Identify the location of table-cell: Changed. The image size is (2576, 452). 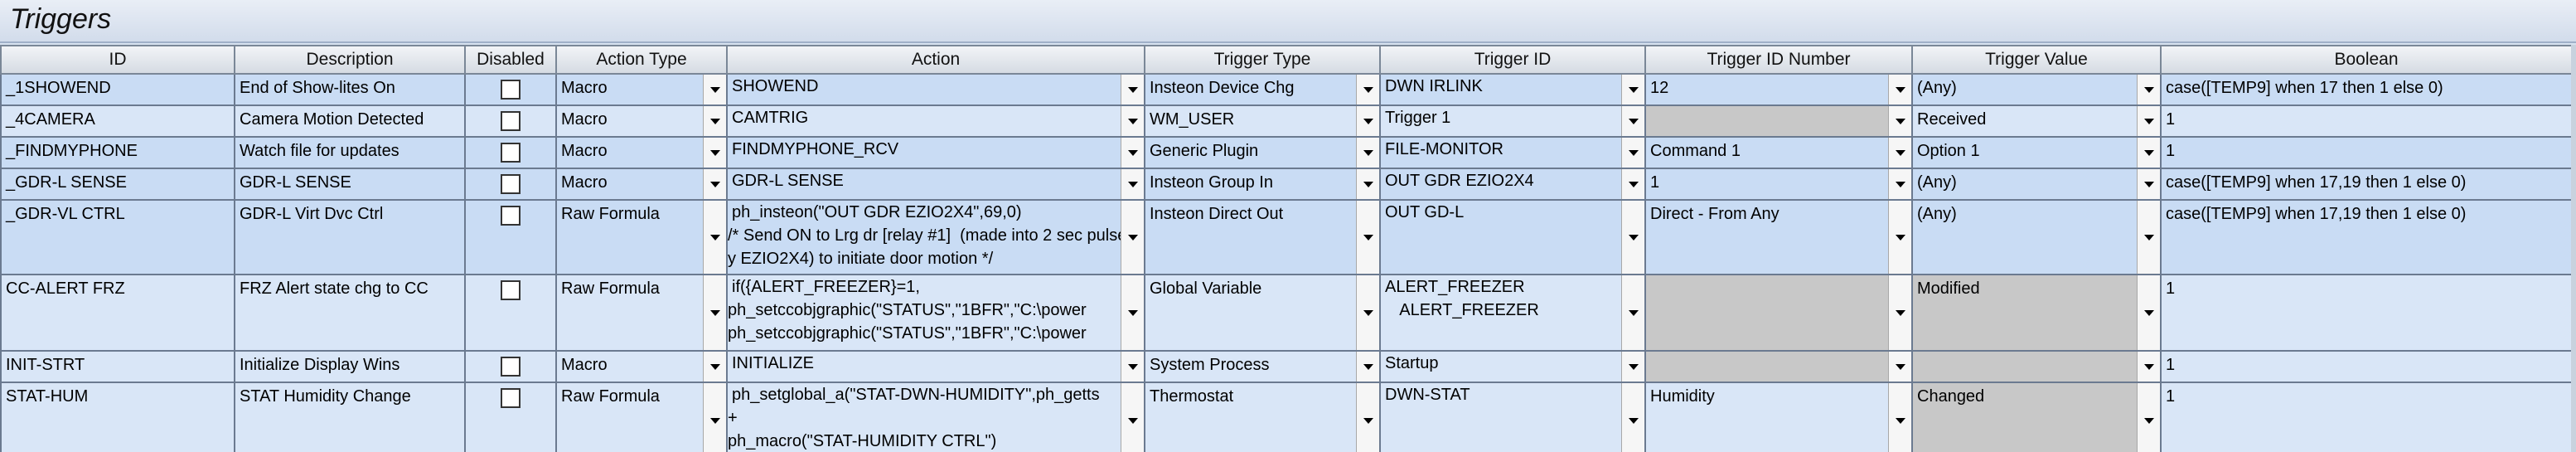
(2036, 417).